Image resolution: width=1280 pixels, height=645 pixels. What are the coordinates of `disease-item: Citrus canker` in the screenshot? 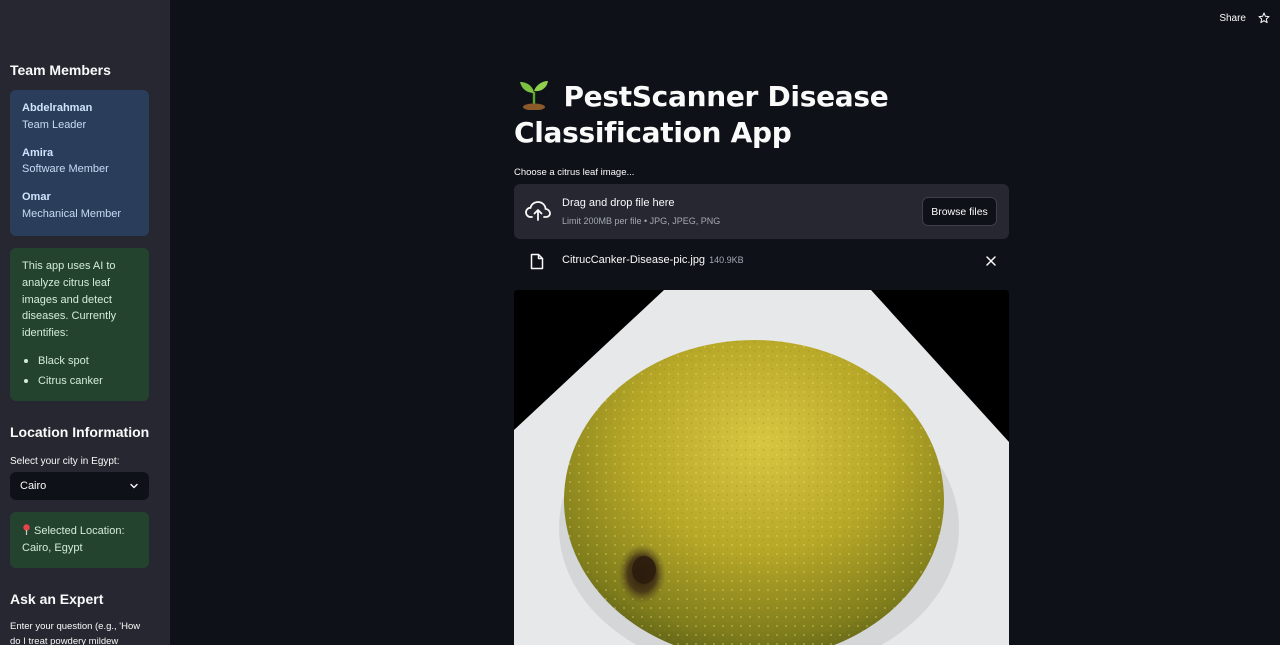 It's located at (79, 381).